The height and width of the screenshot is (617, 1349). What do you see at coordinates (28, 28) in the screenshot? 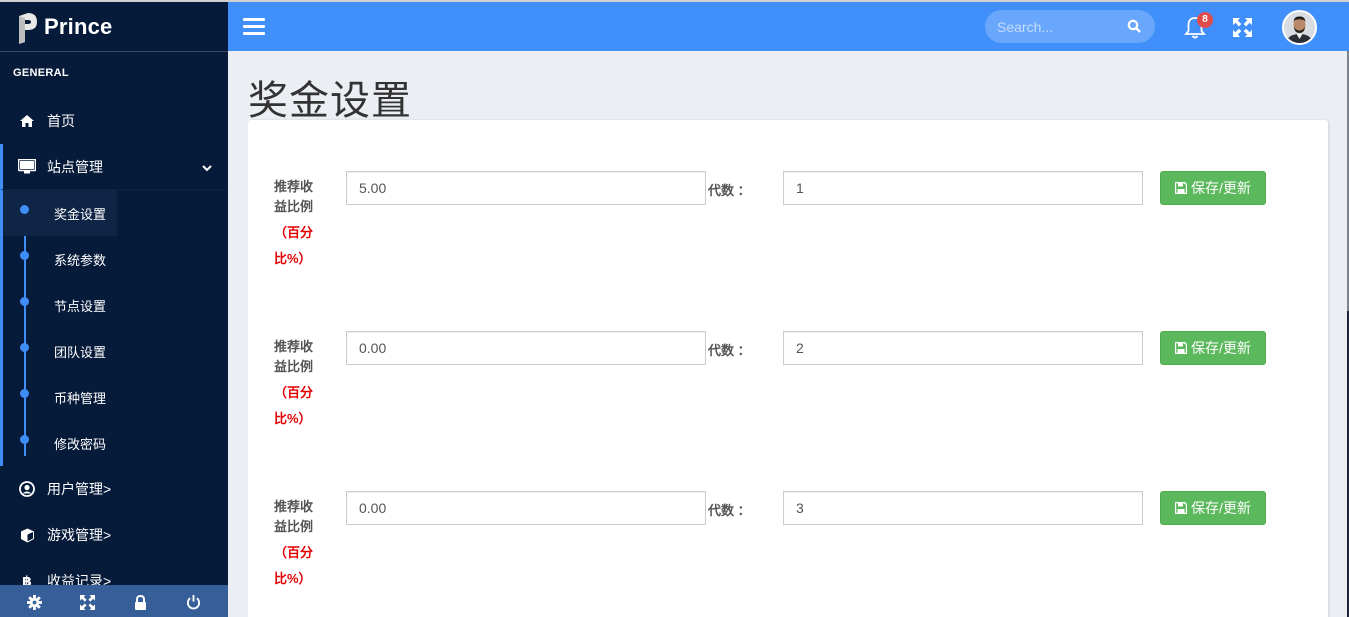
I see `prince-logo-icon` at bounding box center [28, 28].